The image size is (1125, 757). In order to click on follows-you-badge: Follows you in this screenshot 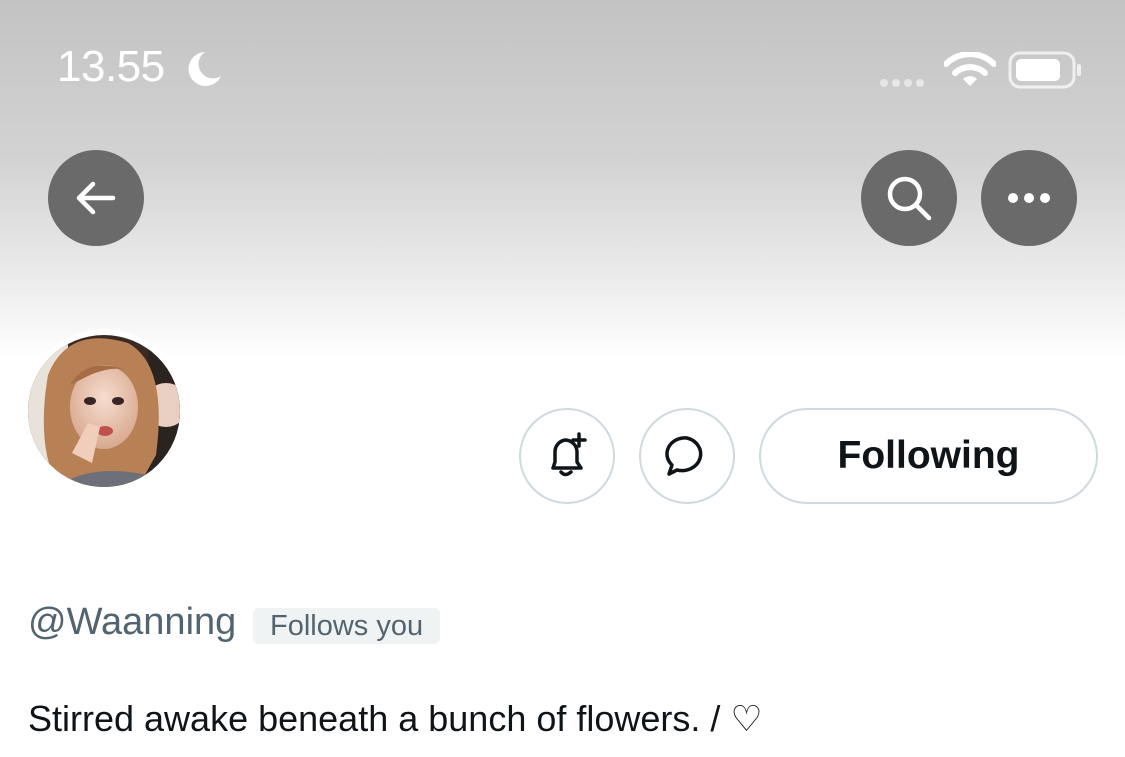, I will do `click(347, 626)`.